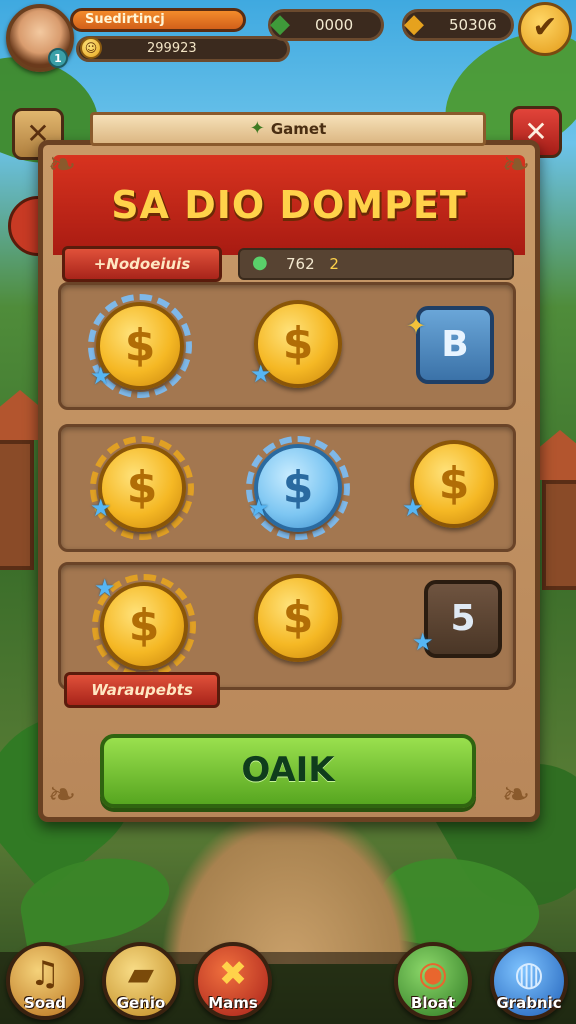 The width and height of the screenshot is (576, 1024). What do you see at coordinates (58, 58) in the screenshot?
I see `avatar-level-badge: 1` at bounding box center [58, 58].